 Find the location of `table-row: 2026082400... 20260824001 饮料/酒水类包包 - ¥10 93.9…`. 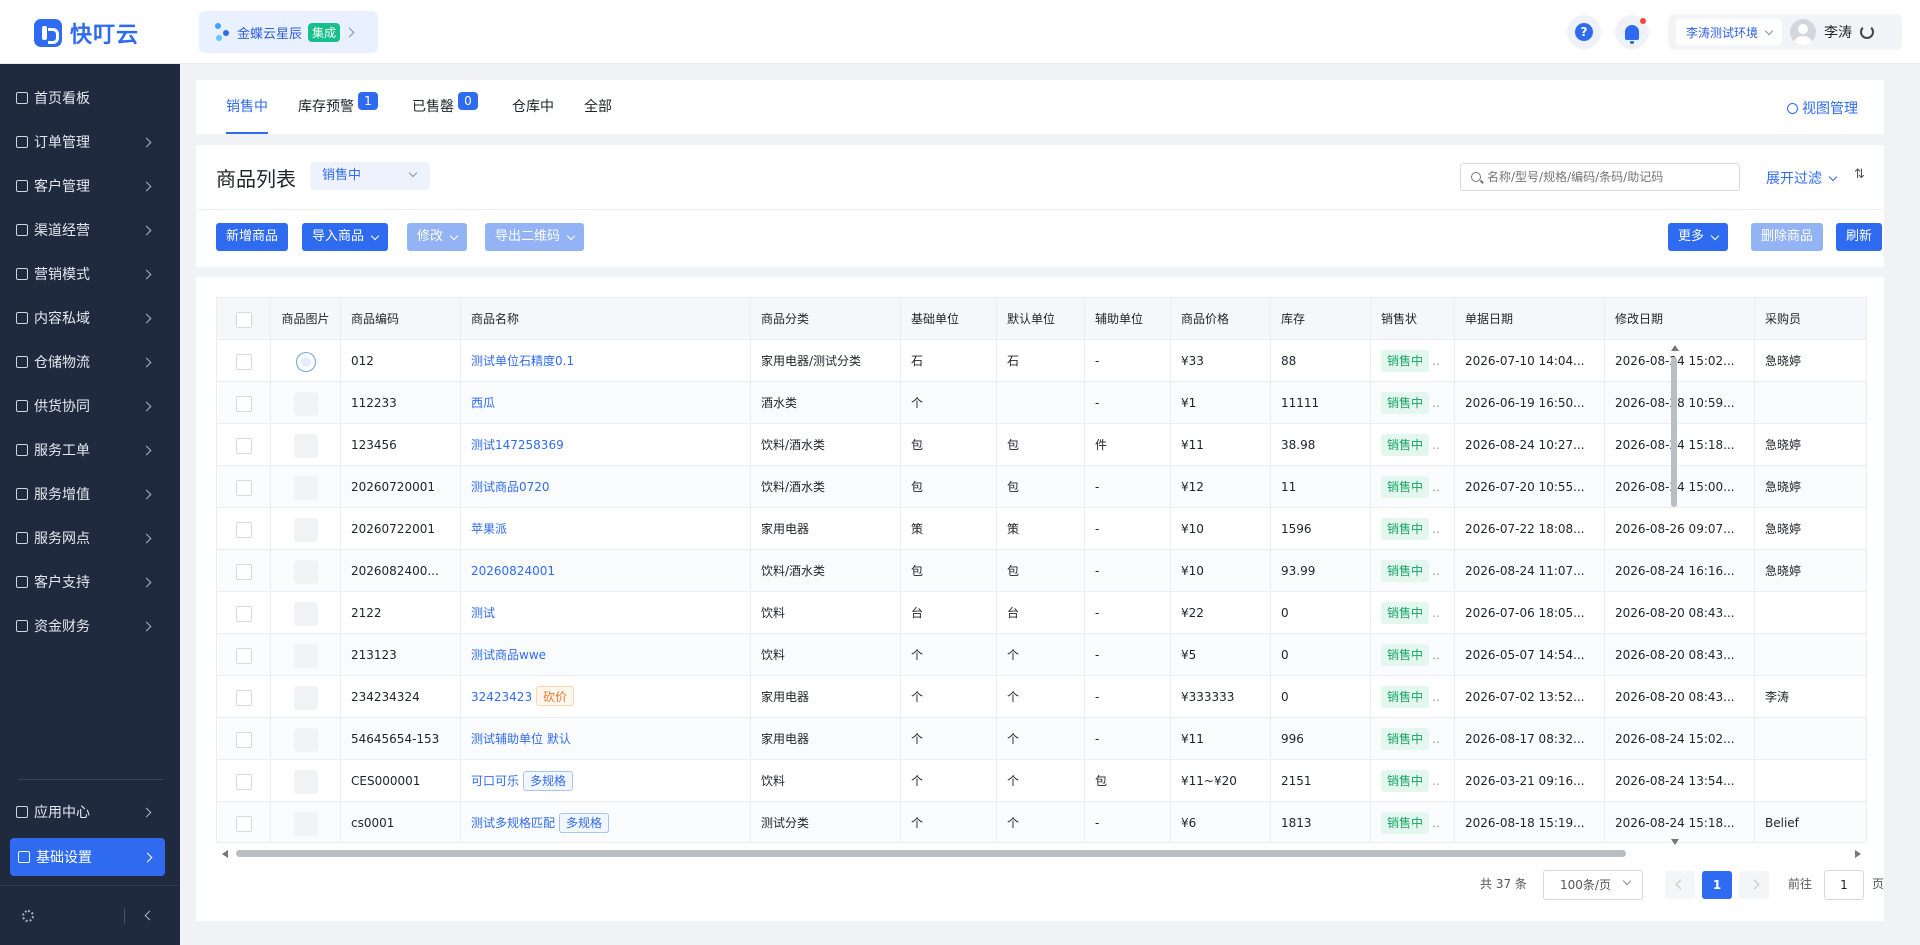

table-row: 2026082400... 20260824001 饮料/酒水类包包 - ¥10 93.9… is located at coordinates (1041, 571).